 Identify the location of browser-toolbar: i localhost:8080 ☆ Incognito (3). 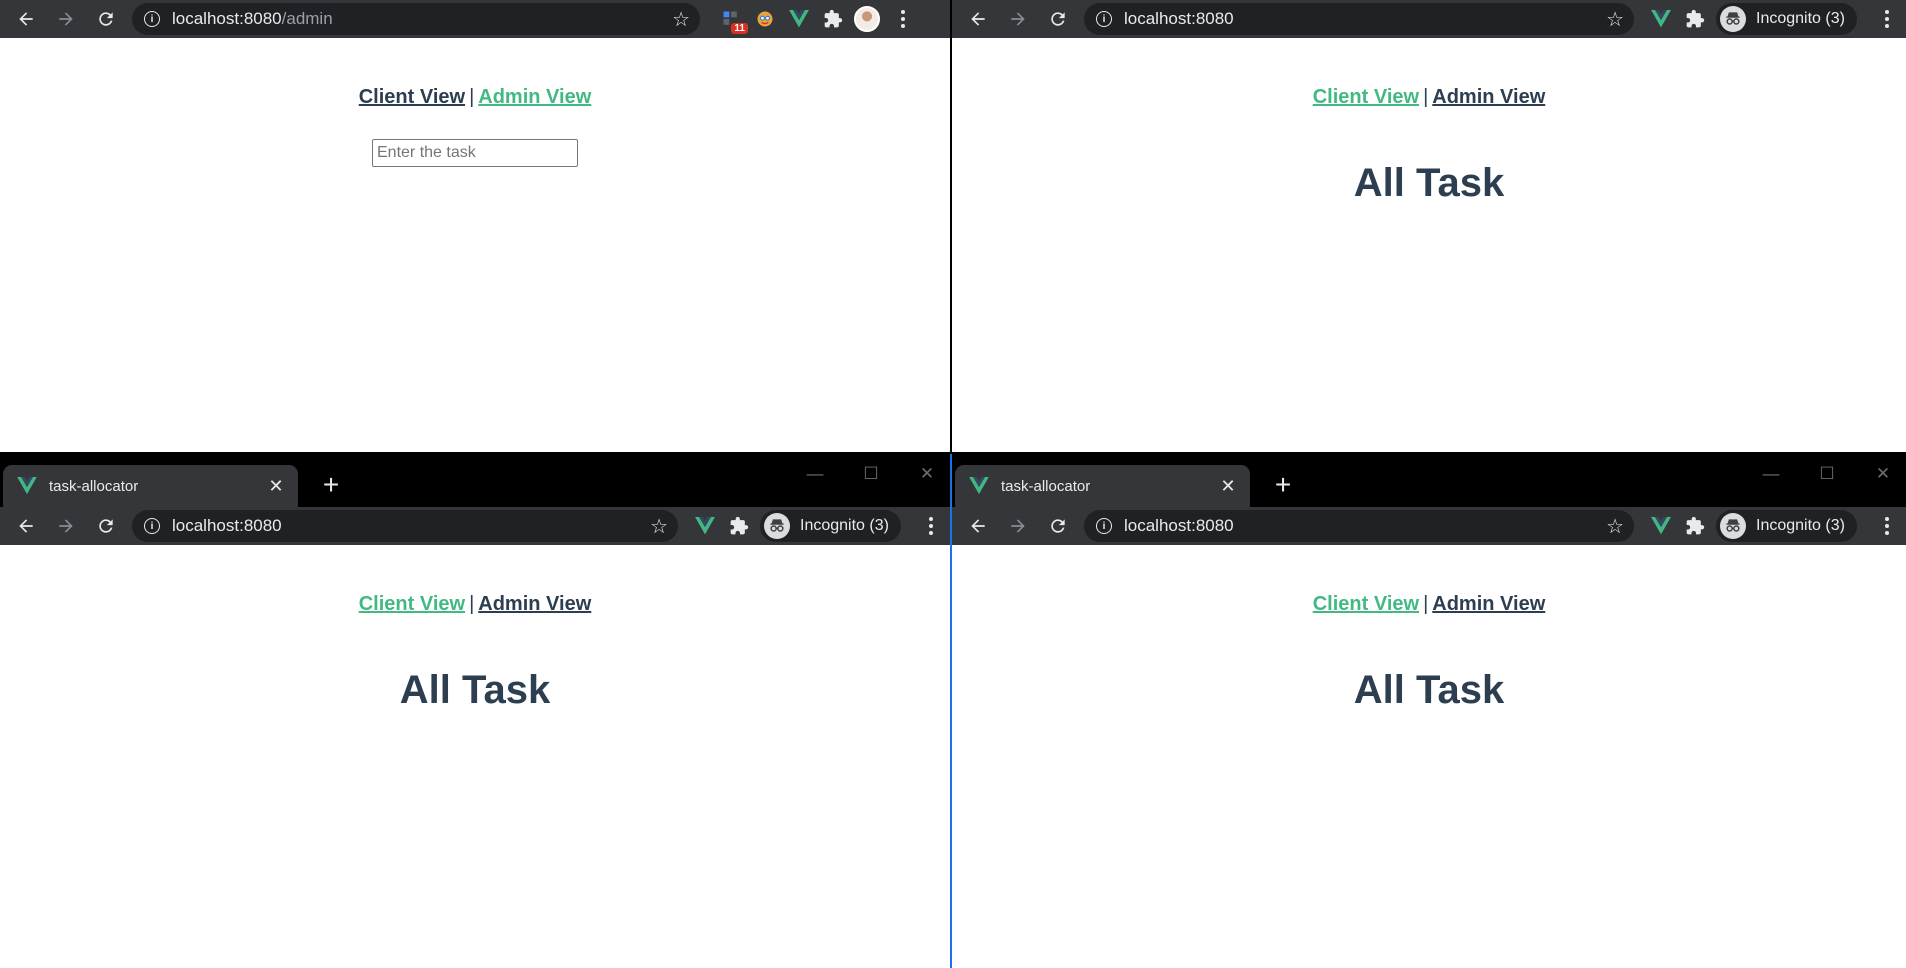
(1429, 526).